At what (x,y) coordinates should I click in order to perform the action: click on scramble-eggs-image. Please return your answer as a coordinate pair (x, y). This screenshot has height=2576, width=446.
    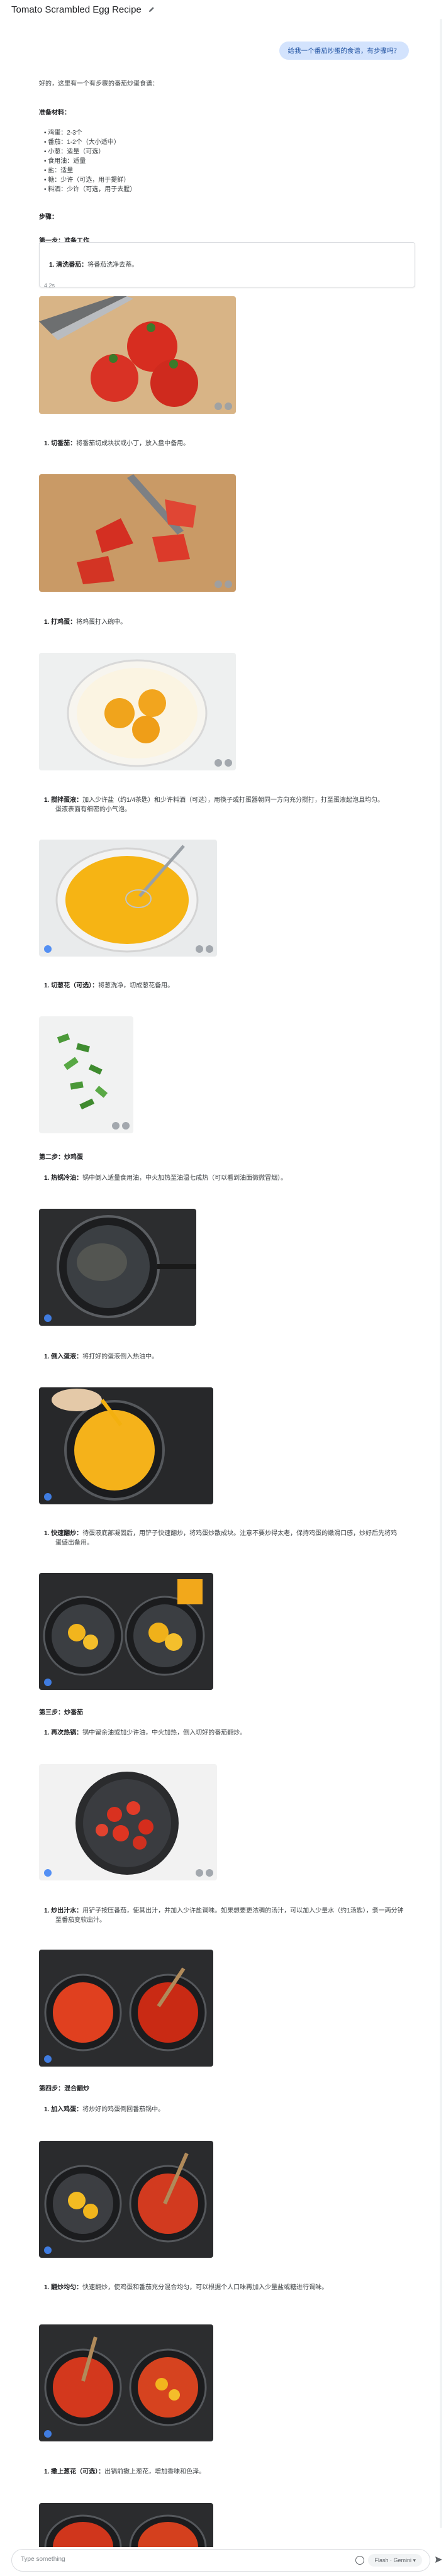
    Looking at the image, I should click on (126, 1631).